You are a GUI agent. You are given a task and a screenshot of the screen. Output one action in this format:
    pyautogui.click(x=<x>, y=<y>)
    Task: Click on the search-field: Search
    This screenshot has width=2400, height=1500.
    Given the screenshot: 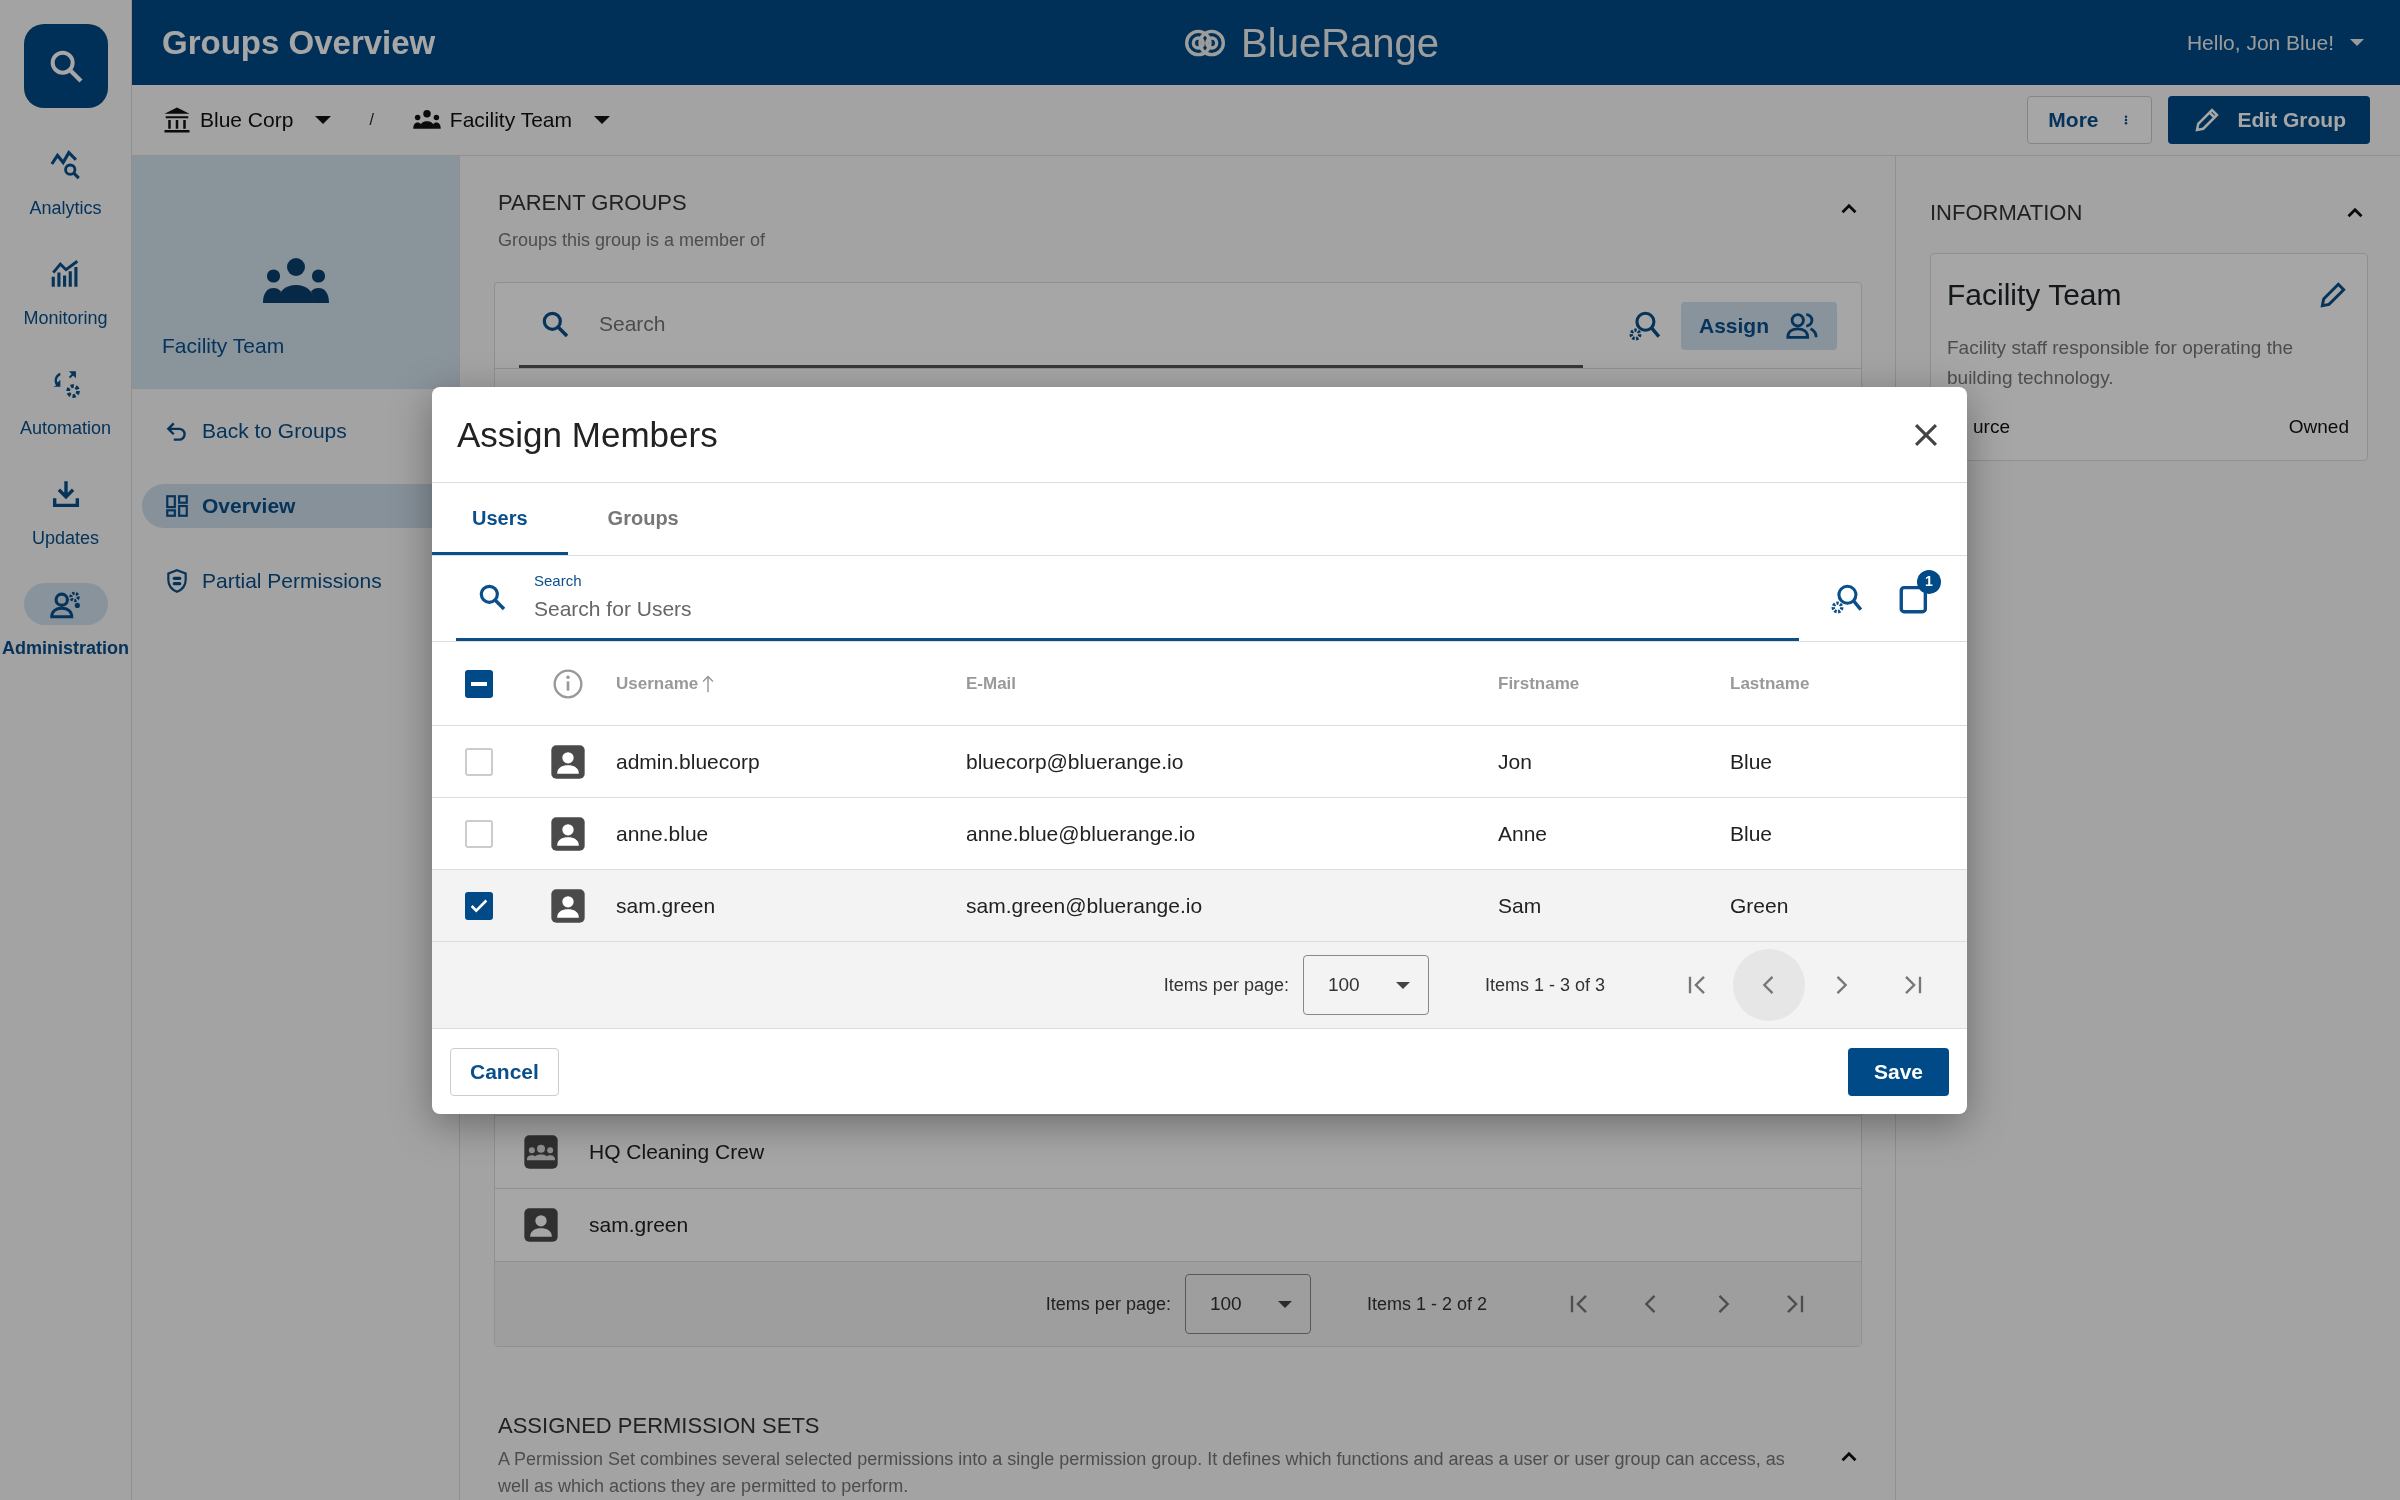 What is the action you would take?
    pyautogui.click(x=1090, y=324)
    